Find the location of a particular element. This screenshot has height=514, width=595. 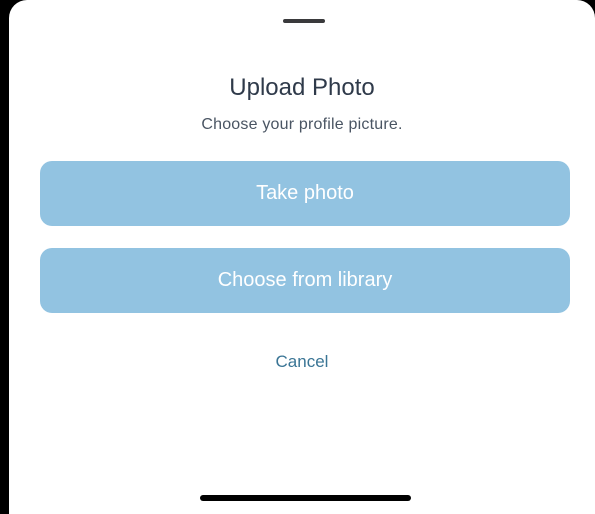

take-photo-button-label: Take photo is located at coordinates (305, 193).